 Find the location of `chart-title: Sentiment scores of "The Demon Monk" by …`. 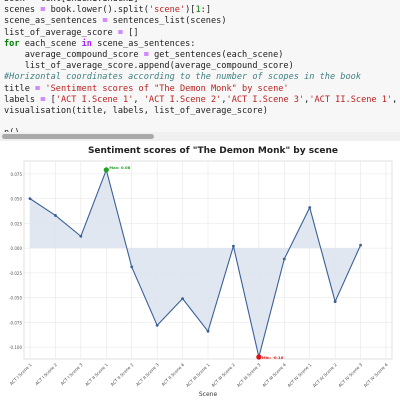

chart-title: Sentiment scores of "The Demon Monk" by … is located at coordinates (213, 151).